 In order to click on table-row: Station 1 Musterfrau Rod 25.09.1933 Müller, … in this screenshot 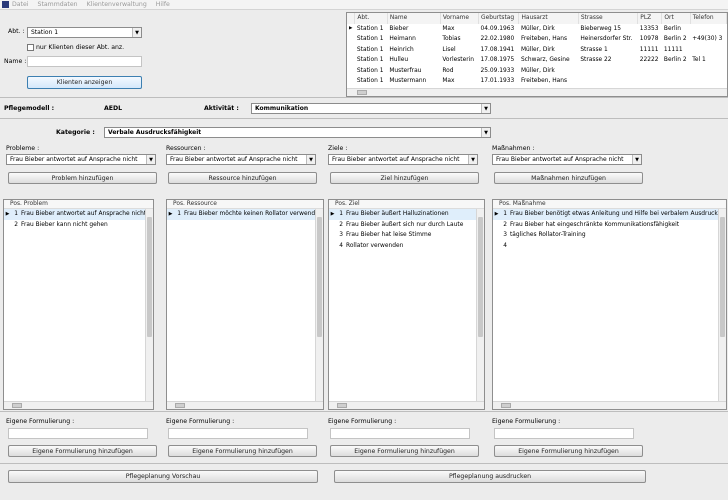, I will do `click(537, 71)`.